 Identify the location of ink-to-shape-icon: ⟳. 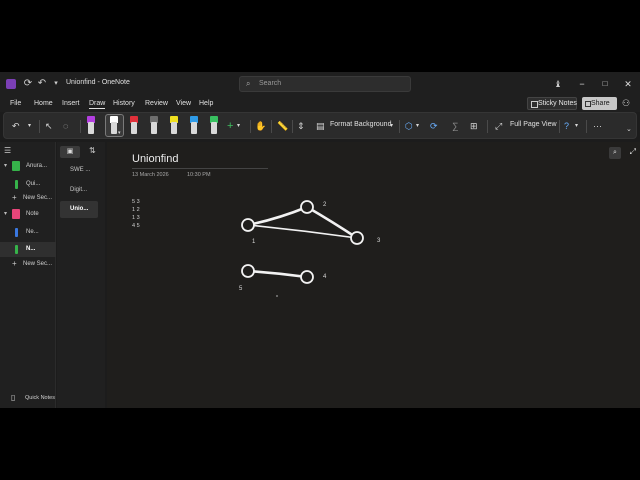
(434, 126).